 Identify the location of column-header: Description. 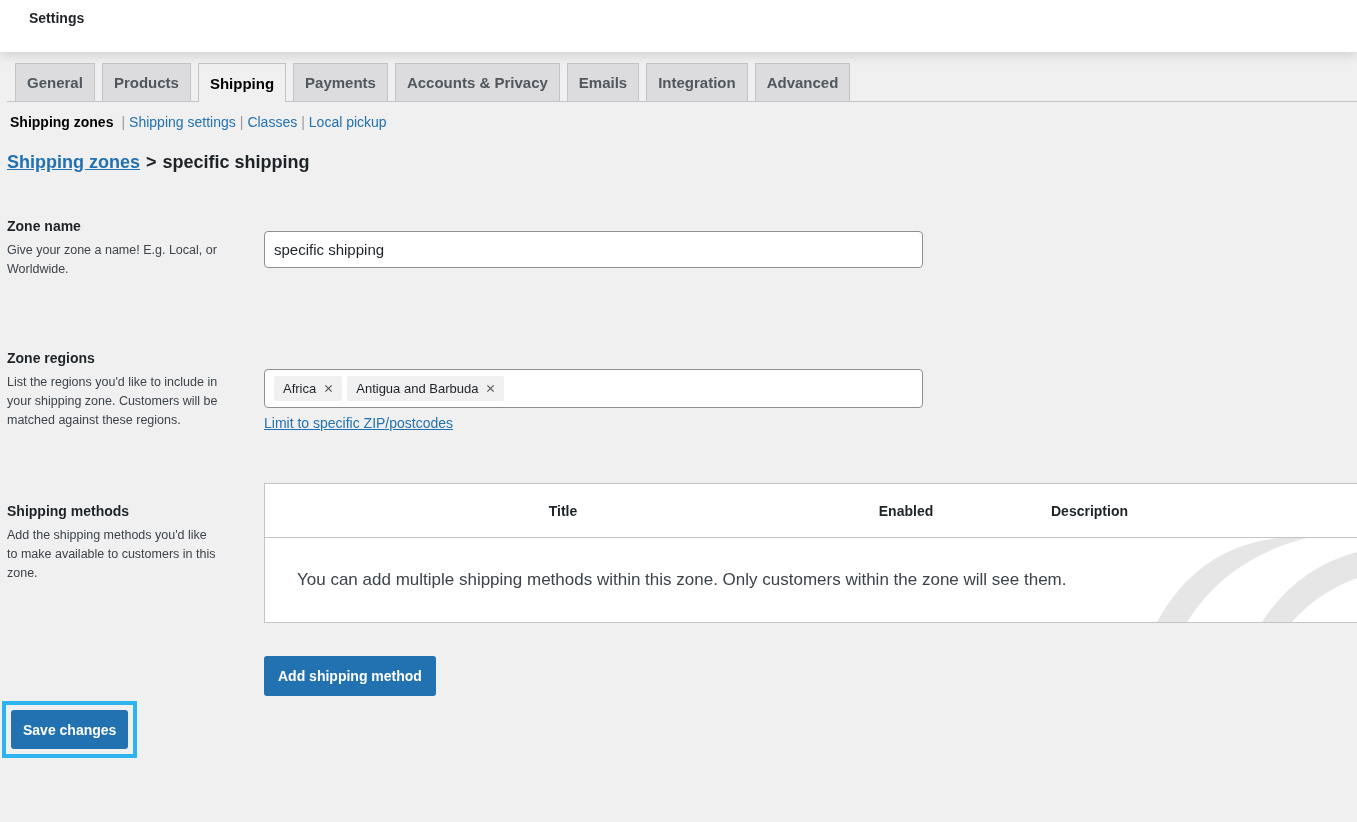
(1089, 510).